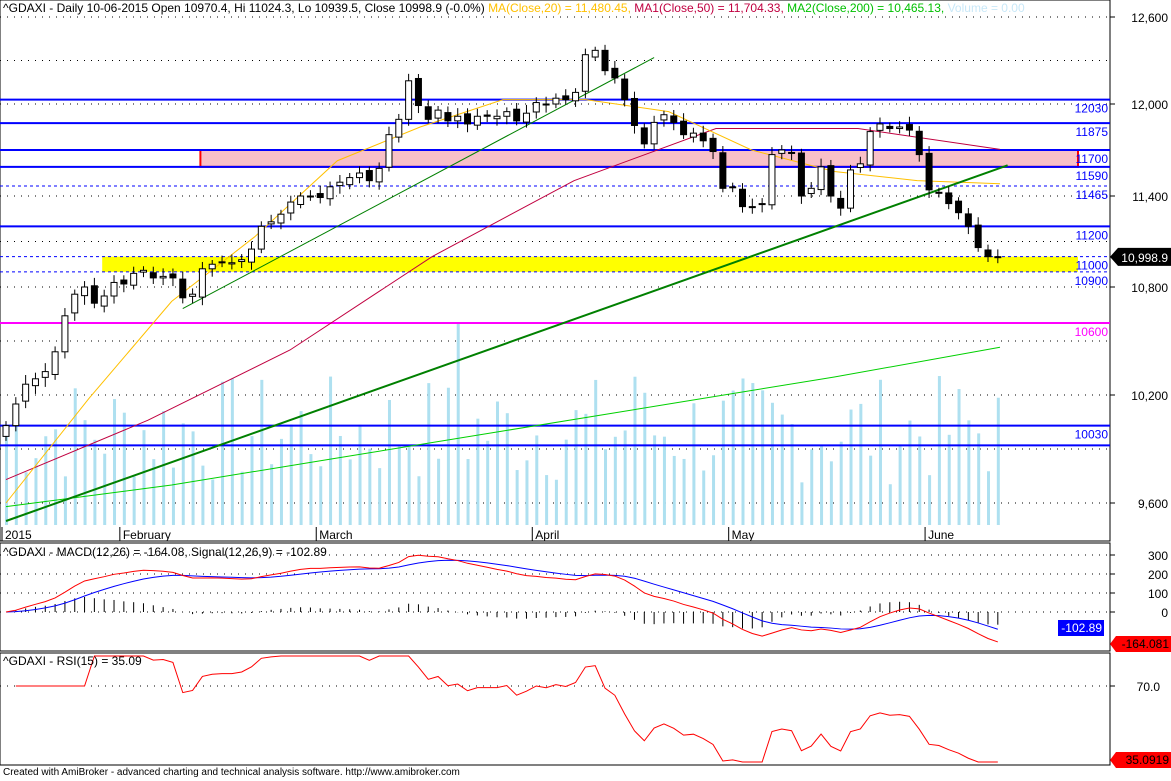  Describe the element at coordinates (547, 535) in the screenshot. I see `date-label: April` at that location.